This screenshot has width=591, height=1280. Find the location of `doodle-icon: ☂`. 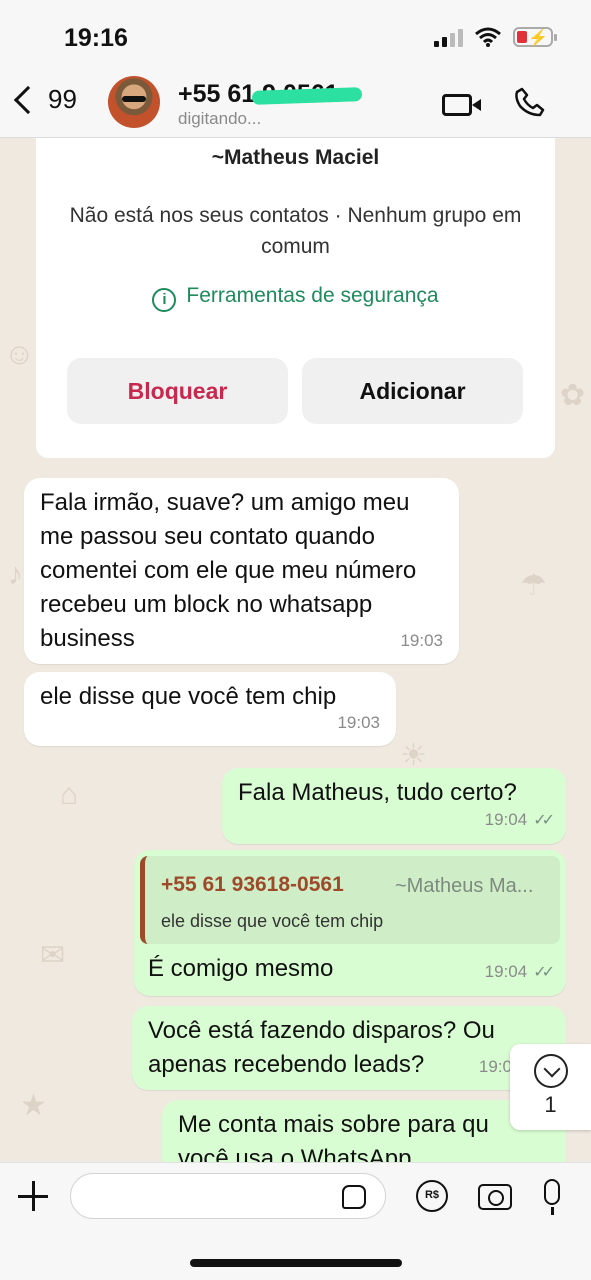

doodle-icon: ☂ is located at coordinates (533, 585).